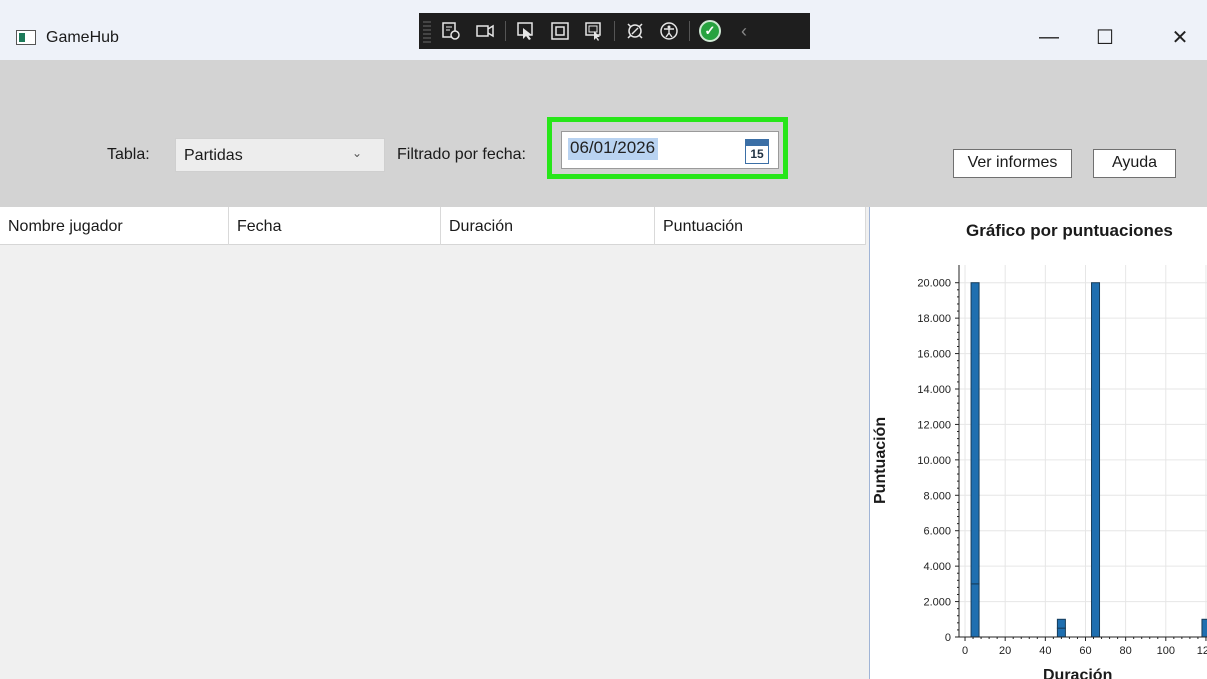 The width and height of the screenshot is (1207, 679). I want to click on x-tick-label: 40, so click(1045, 651).